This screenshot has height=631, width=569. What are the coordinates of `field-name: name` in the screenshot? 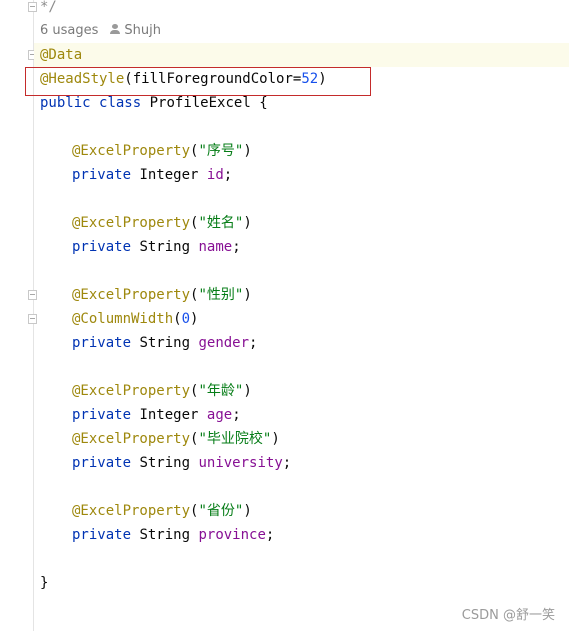 It's located at (215, 247).